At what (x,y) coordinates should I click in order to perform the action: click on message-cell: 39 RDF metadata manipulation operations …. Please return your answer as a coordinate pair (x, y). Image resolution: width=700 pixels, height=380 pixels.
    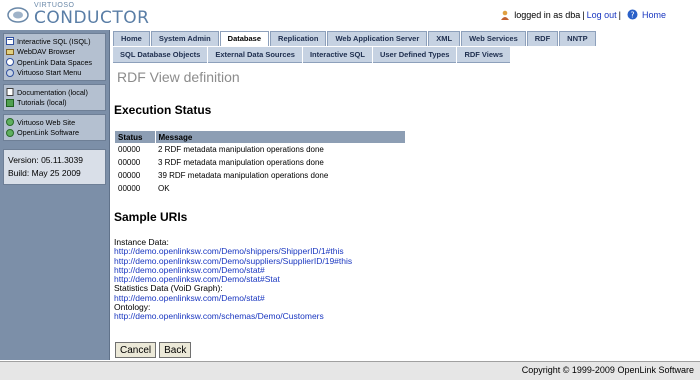
    Looking at the image, I should click on (243, 175).